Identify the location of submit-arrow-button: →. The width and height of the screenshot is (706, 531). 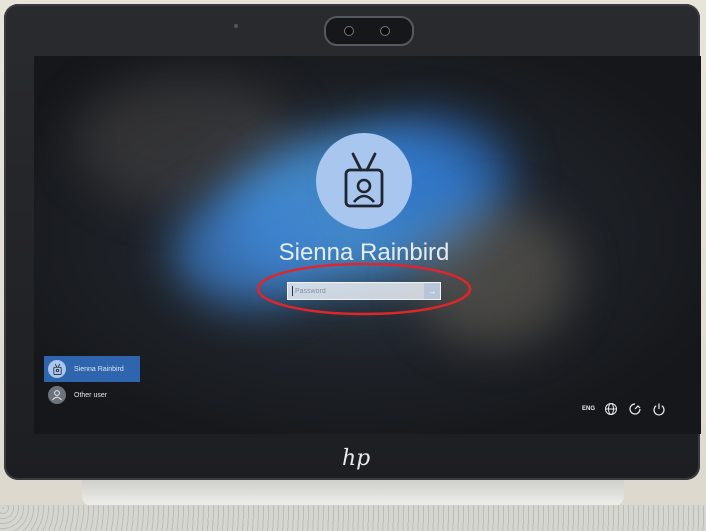
(432, 291).